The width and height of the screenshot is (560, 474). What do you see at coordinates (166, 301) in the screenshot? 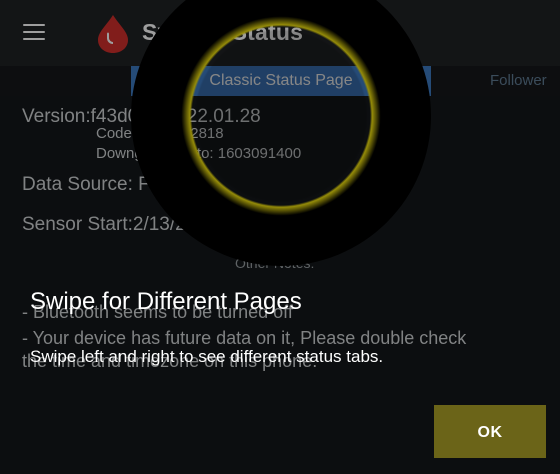
I see `tip-title: Swipe for Different Pages` at bounding box center [166, 301].